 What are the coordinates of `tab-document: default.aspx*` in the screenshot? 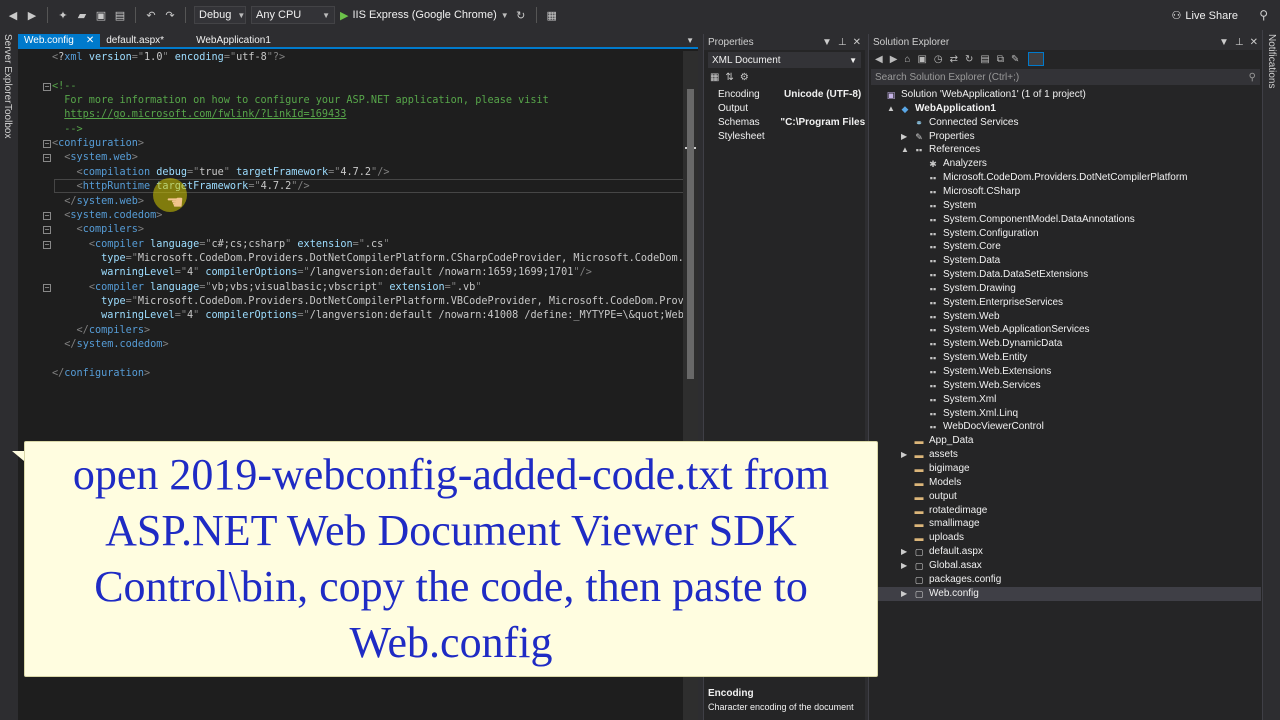 It's located at (135, 40).